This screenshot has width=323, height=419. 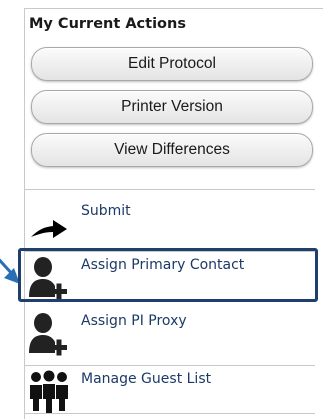 What do you see at coordinates (107, 24) in the screenshot?
I see `panel-title: My Current Actions` at bounding box center [107, 24].